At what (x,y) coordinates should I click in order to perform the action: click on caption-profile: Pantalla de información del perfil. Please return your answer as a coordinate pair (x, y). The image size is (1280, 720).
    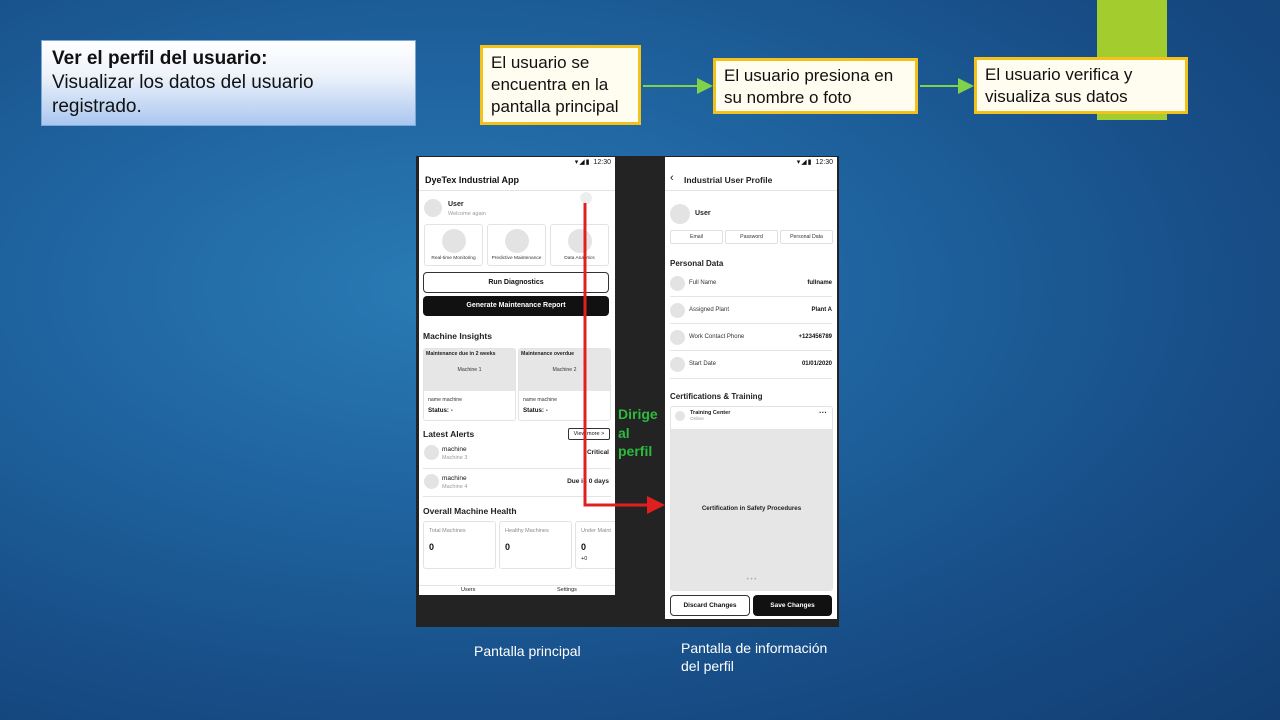
    Looking at the image, I should click on (754, 657).